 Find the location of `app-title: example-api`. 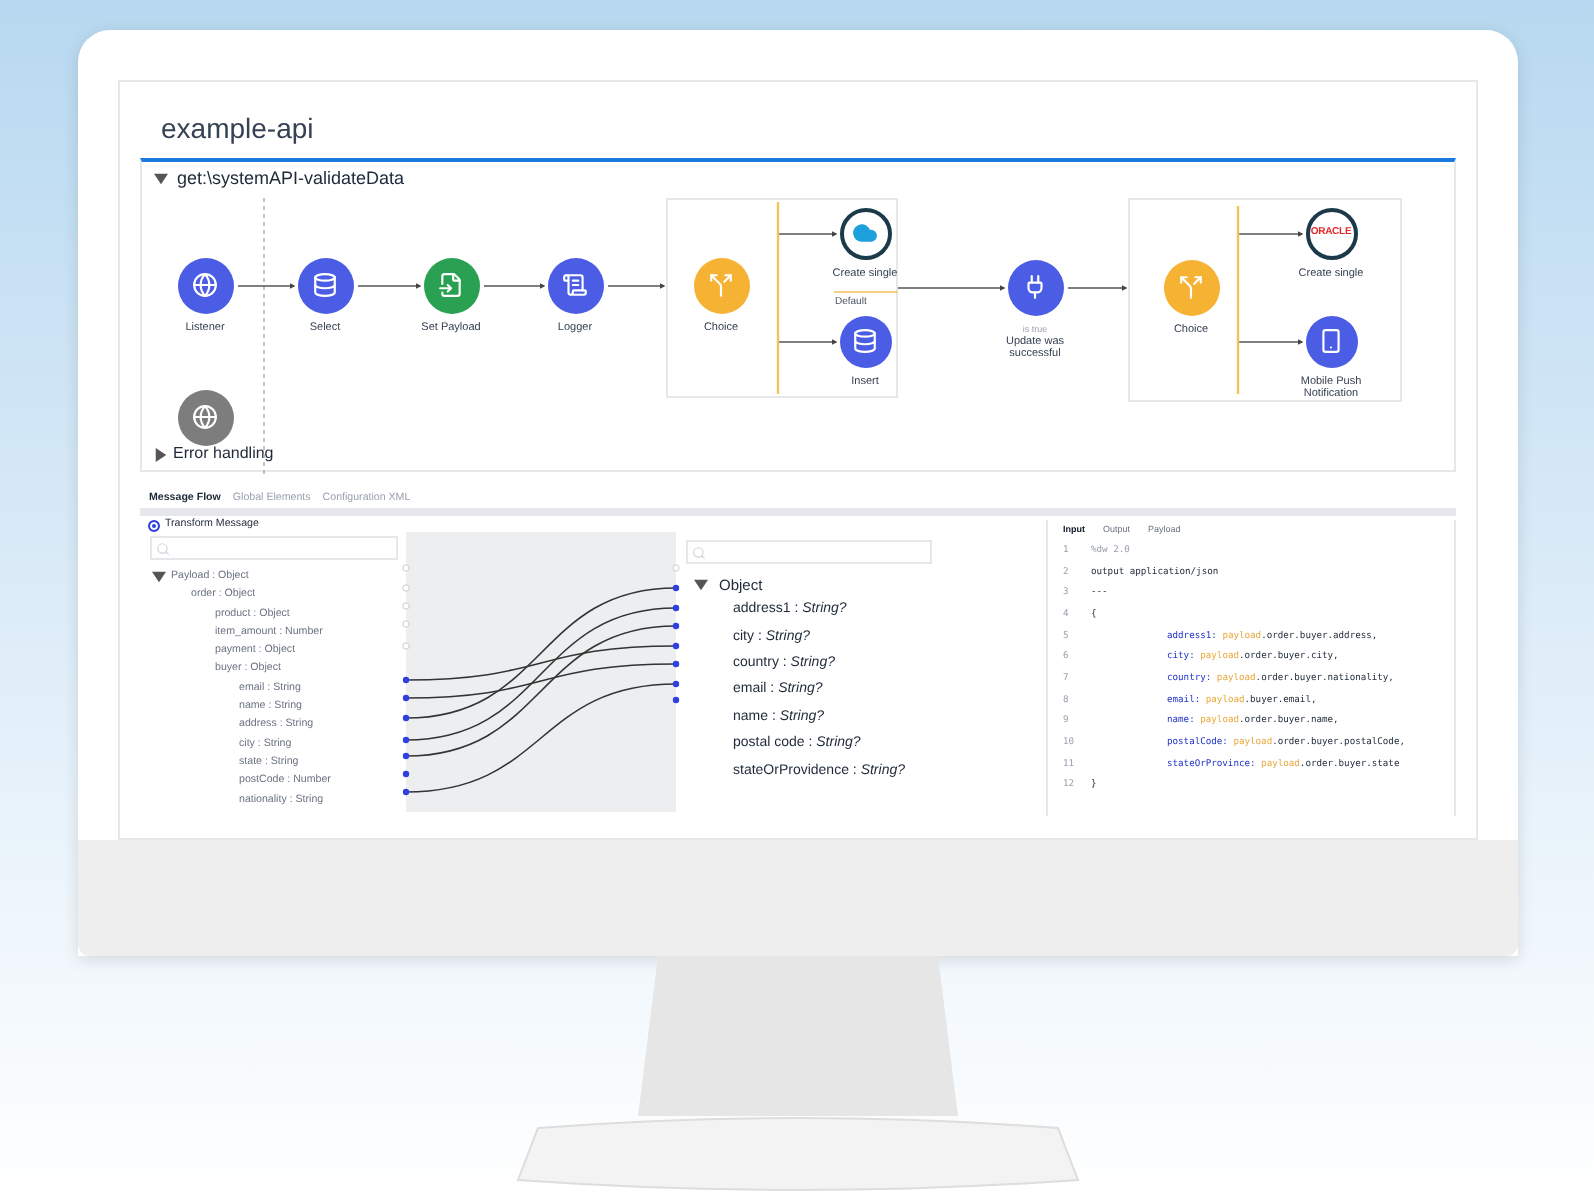

app-title: example-api is located at coordinates (237, 128).